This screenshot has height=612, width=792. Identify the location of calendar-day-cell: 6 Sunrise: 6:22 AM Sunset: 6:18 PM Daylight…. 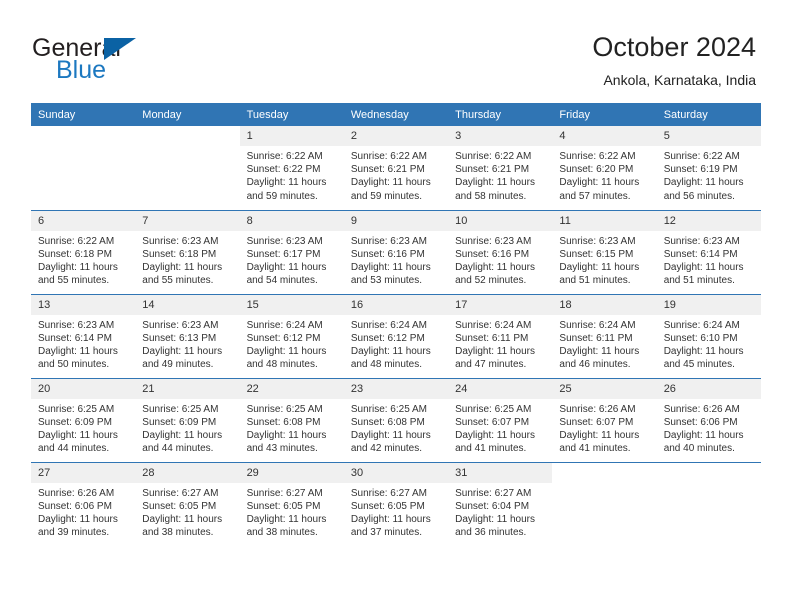
(83, 251).